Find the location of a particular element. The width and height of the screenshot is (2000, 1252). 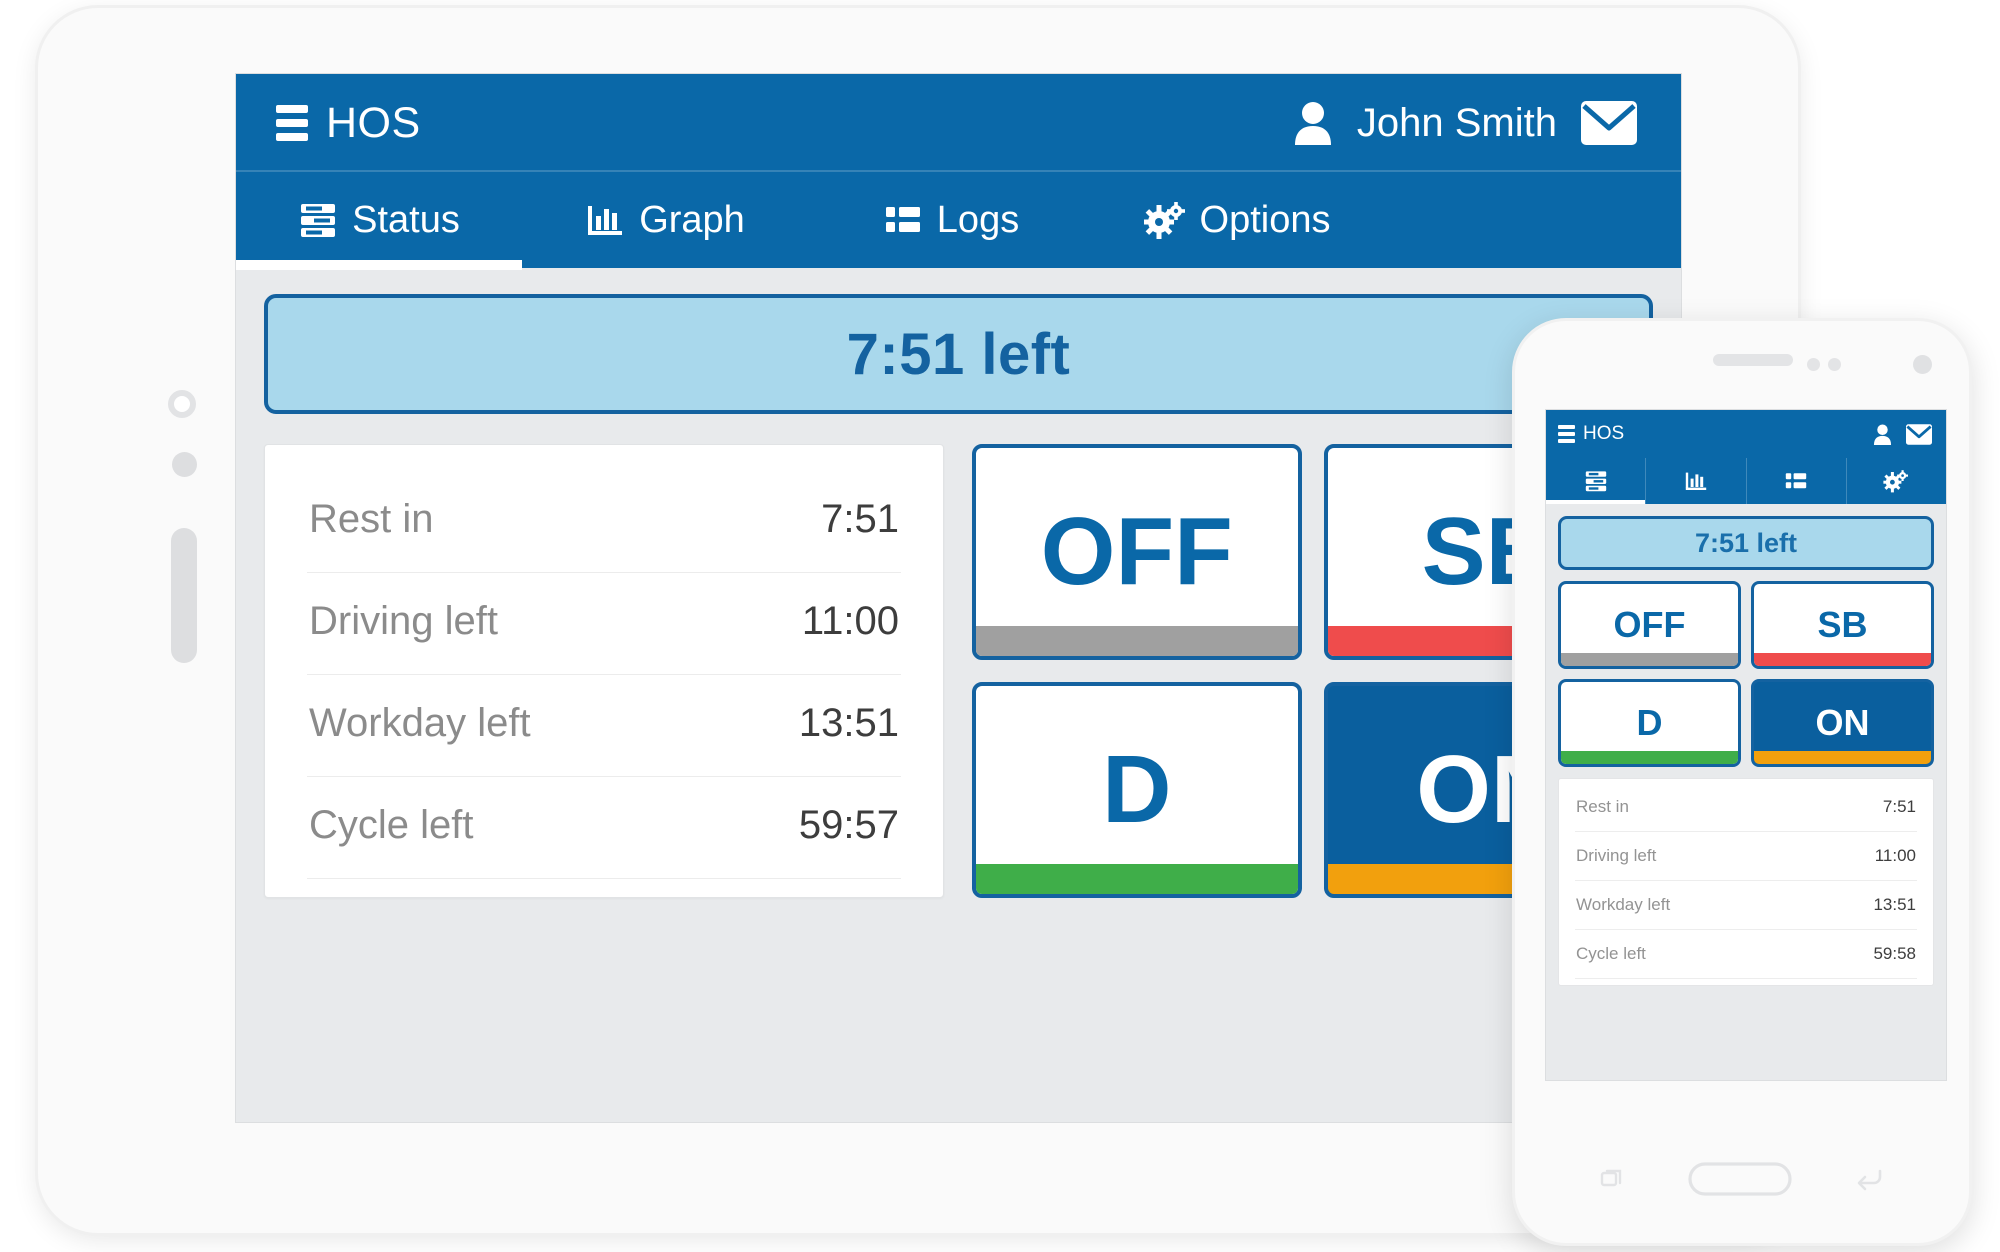

back-icon is located at coordinates (1869, 1179).